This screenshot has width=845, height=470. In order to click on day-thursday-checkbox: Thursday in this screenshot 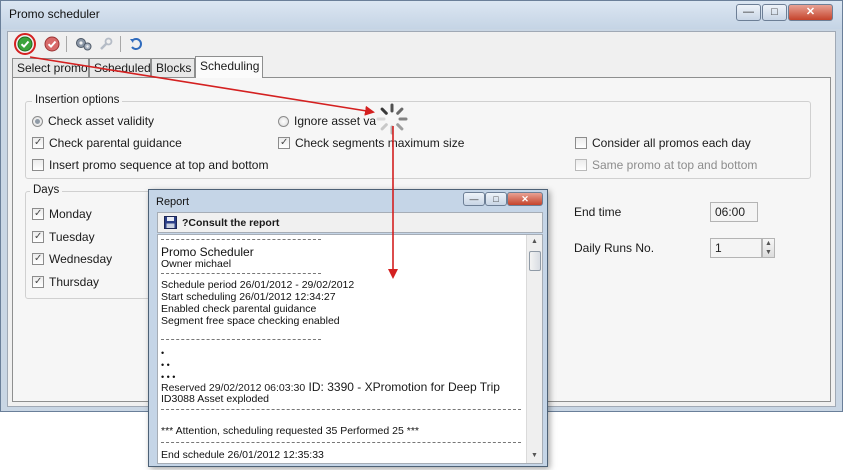, I will do `click(65, 282)`.